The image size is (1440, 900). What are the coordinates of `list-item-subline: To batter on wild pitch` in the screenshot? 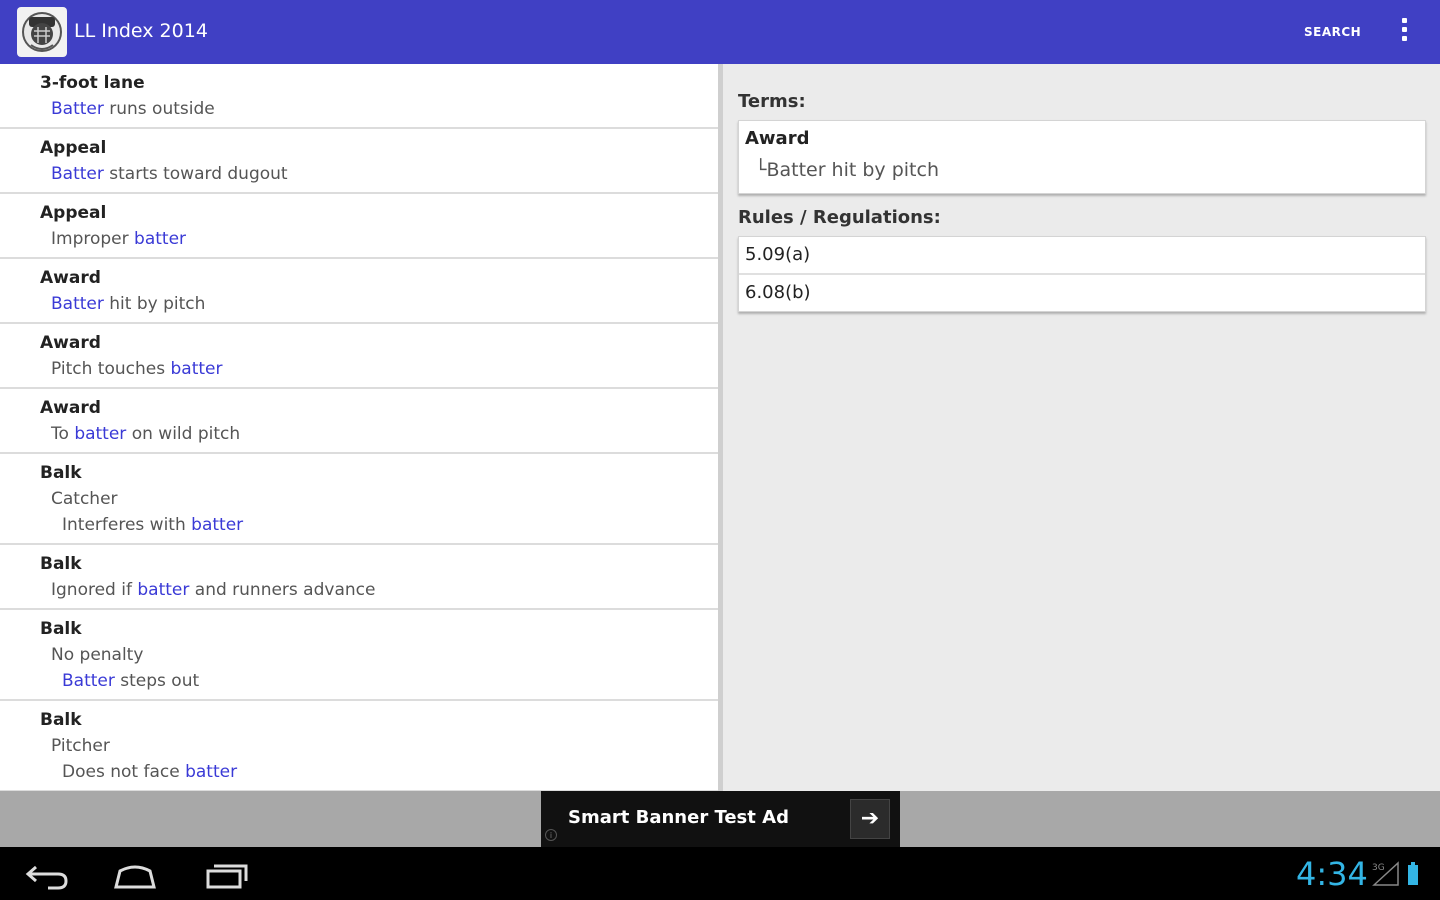 It's located at (145, 434).